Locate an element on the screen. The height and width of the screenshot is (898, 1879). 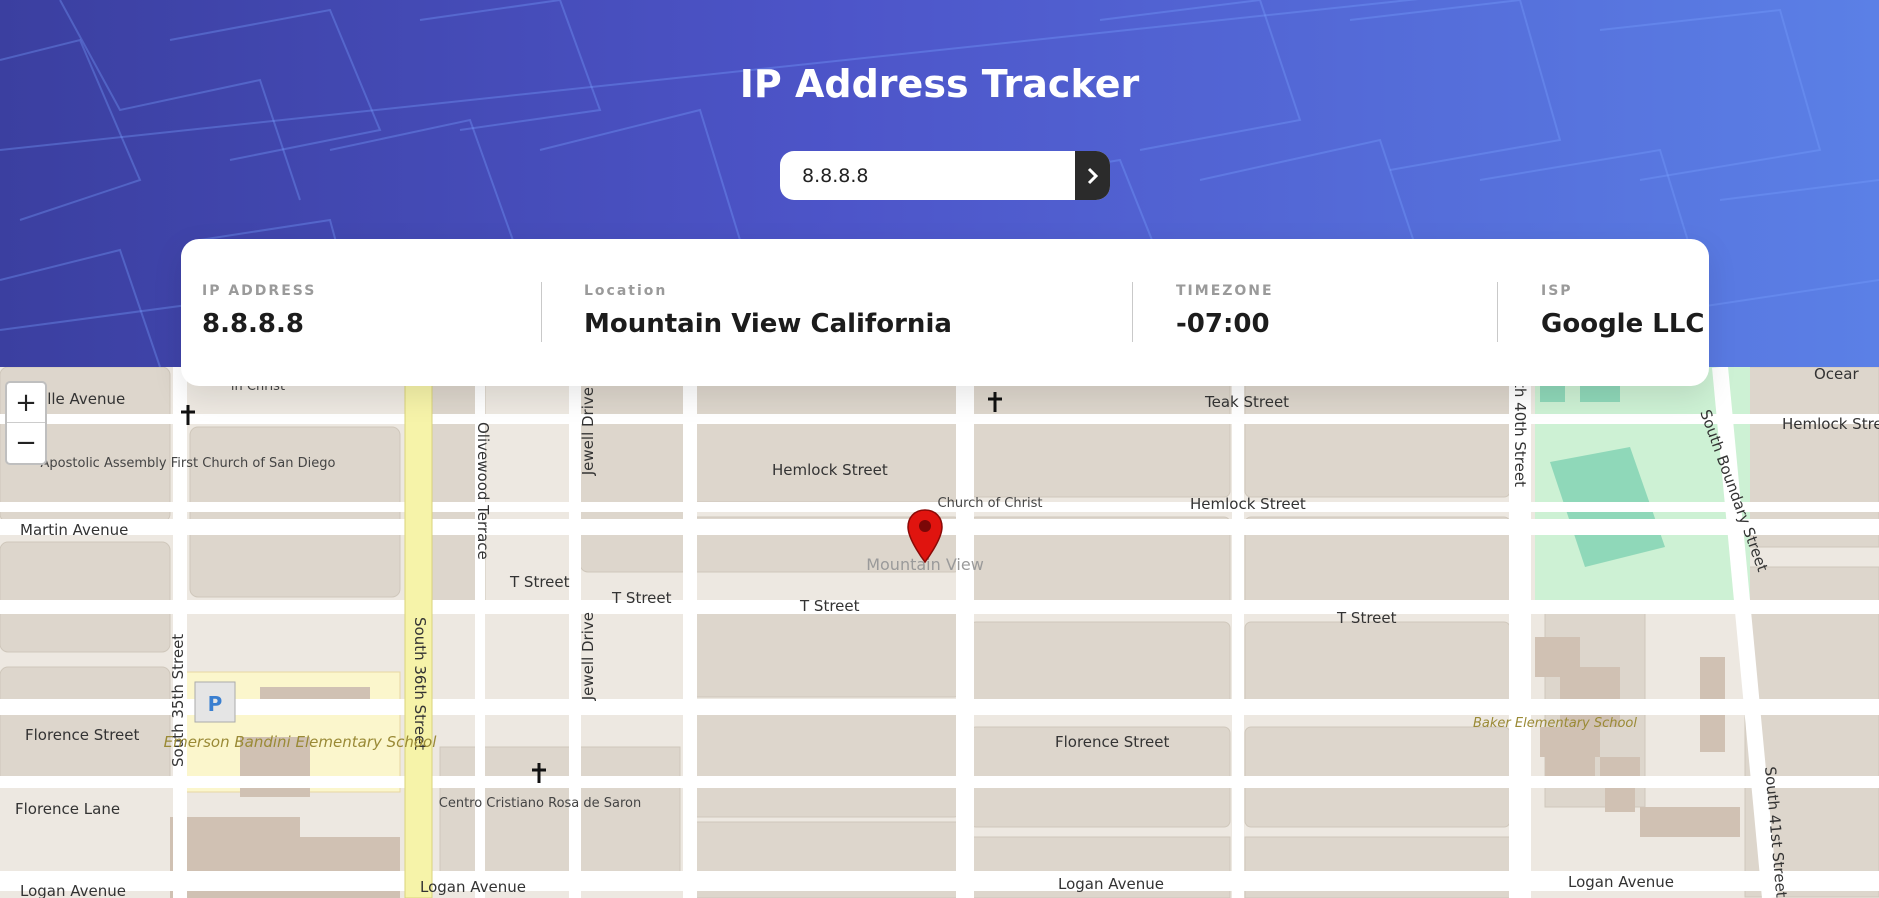
street-label: Hemlock Stre is located at coordinates (1830, 424).